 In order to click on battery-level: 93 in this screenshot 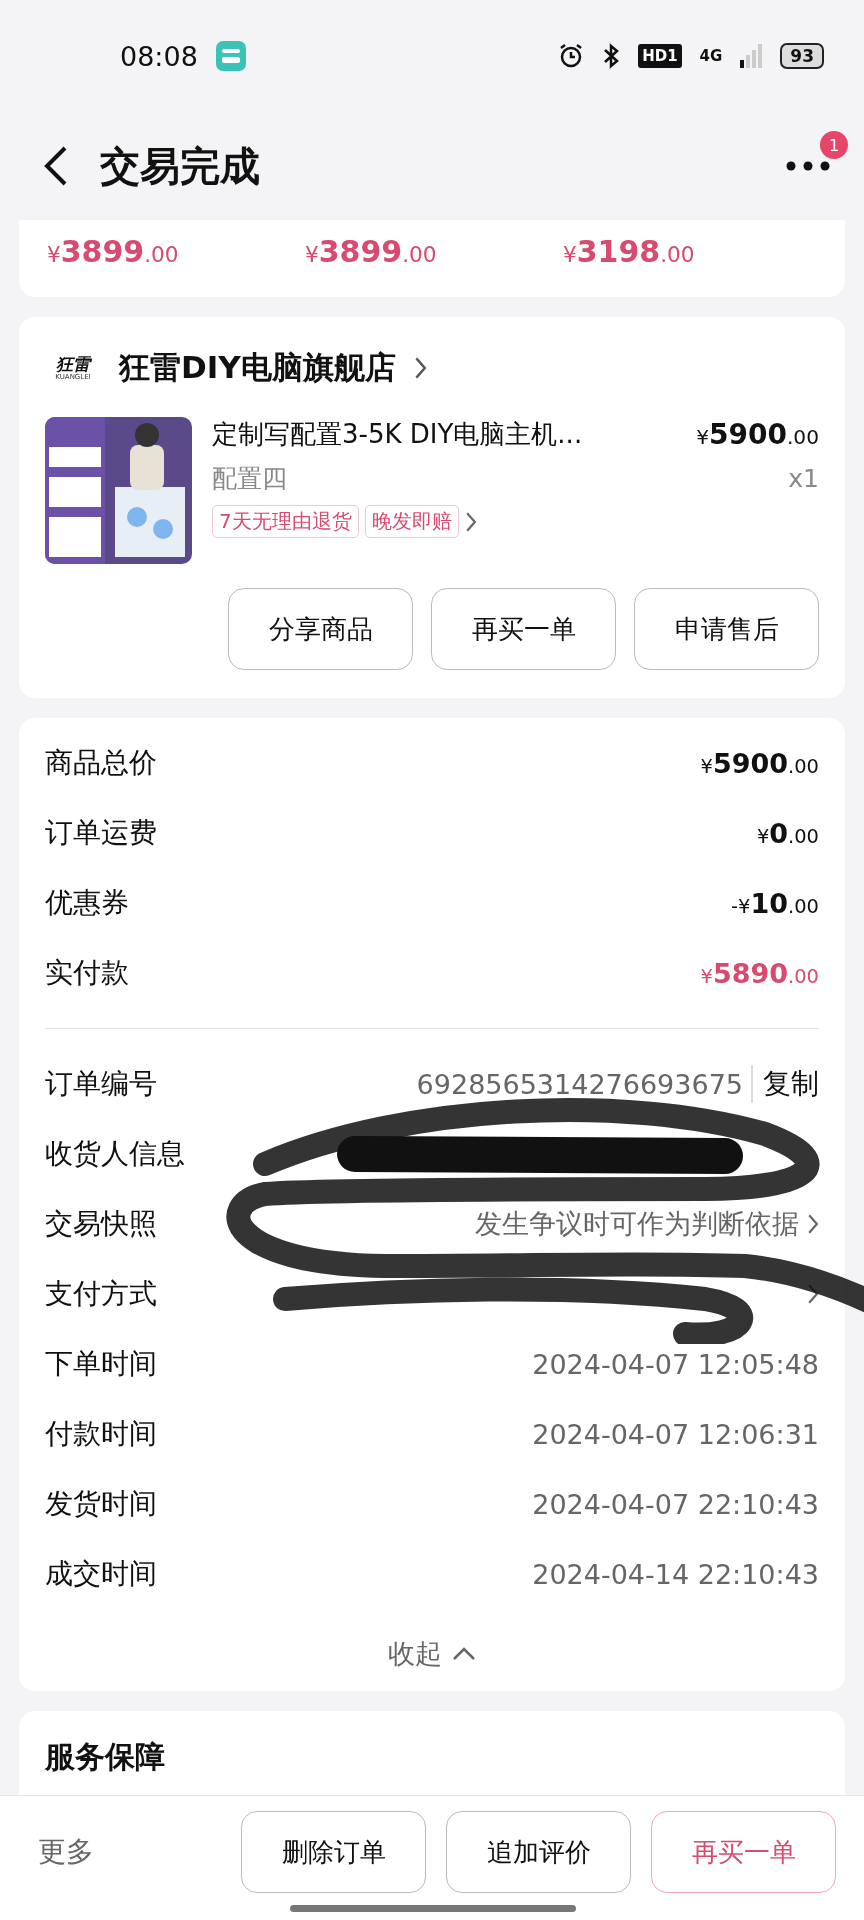, I will do `click(802, 56)`.